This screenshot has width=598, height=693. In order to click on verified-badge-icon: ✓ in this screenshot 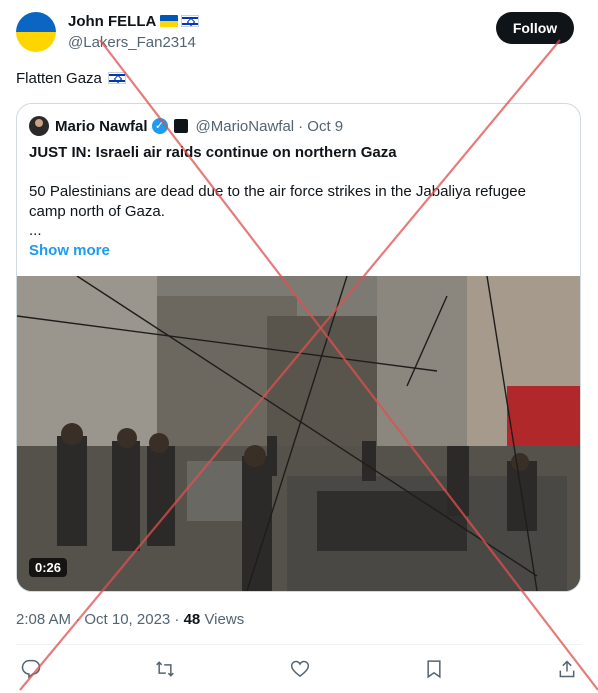, I will do `click(159, 126)`.